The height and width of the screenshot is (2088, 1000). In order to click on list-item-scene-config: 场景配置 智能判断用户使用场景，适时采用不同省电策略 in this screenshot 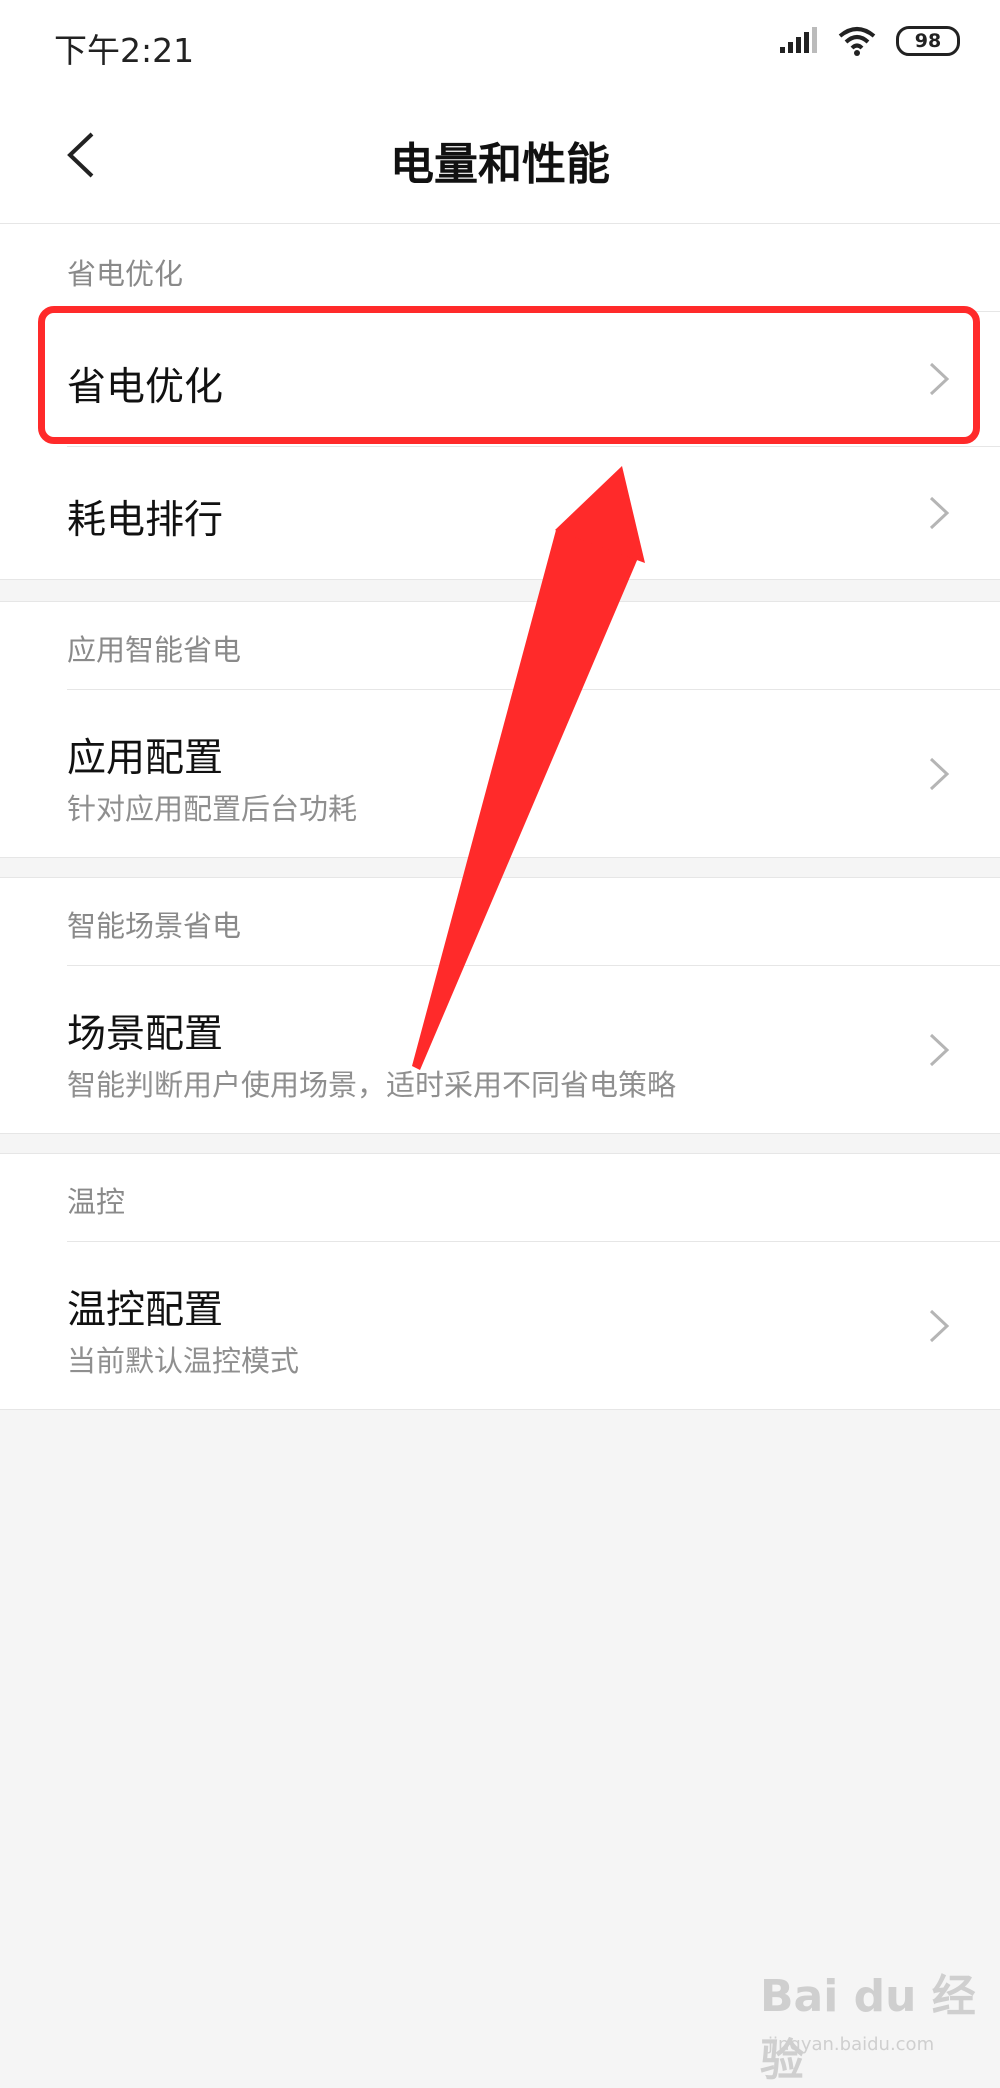, I will do `click(500, 1049)`.